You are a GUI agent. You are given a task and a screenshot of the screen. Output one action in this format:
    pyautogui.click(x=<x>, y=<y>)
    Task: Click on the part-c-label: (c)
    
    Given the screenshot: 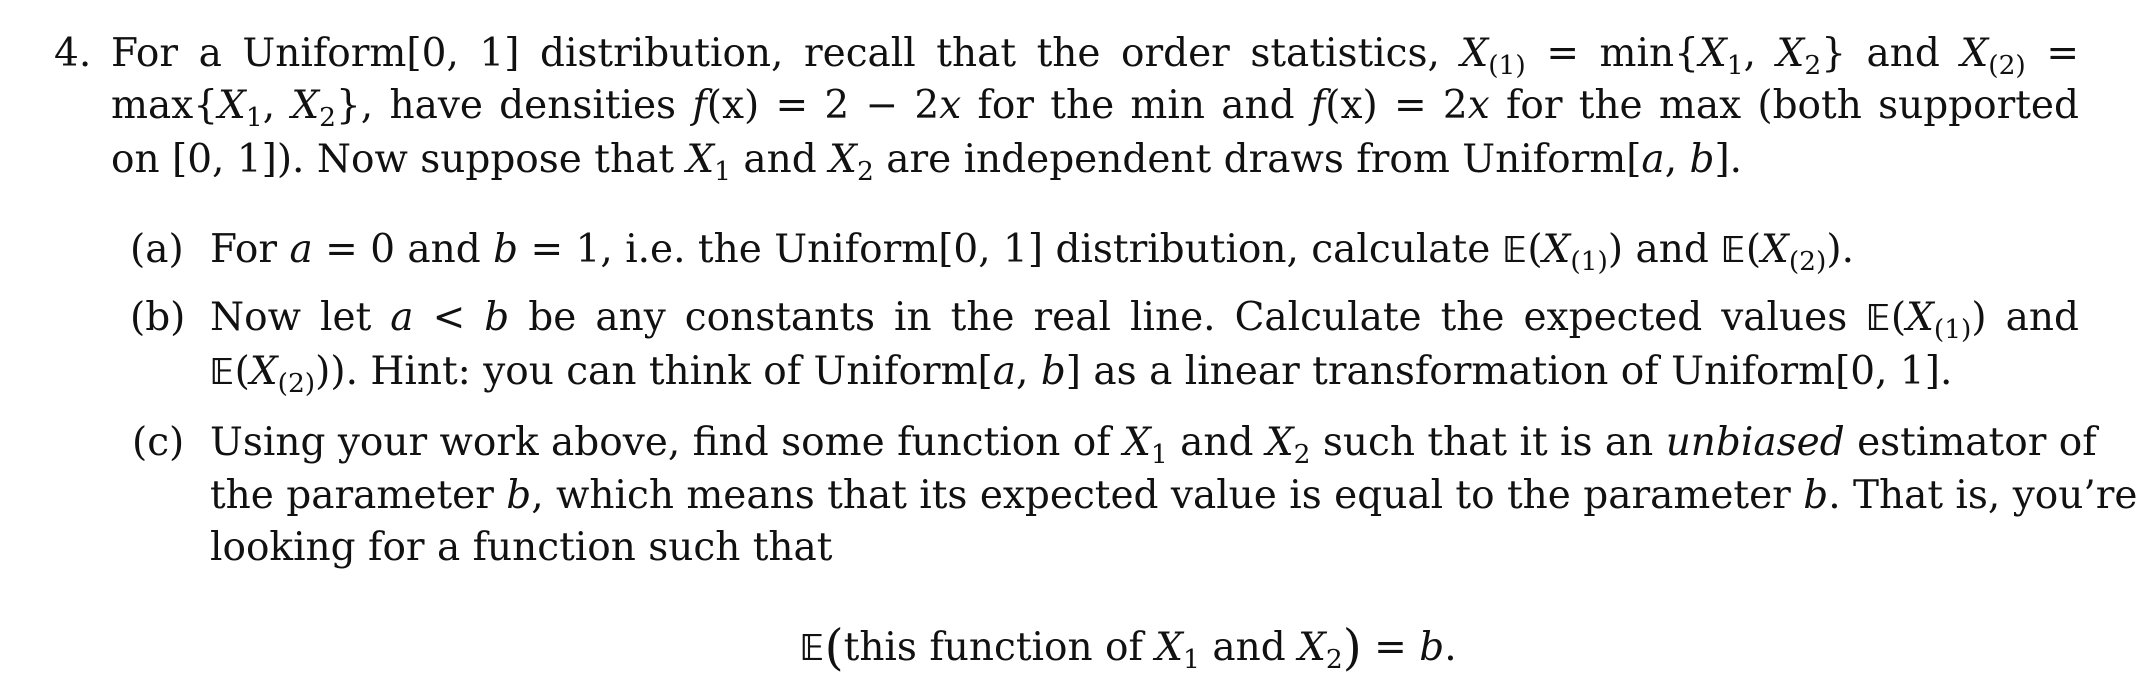 What is the action you would take?
    pyautogui.click(x=158, y=442)
    